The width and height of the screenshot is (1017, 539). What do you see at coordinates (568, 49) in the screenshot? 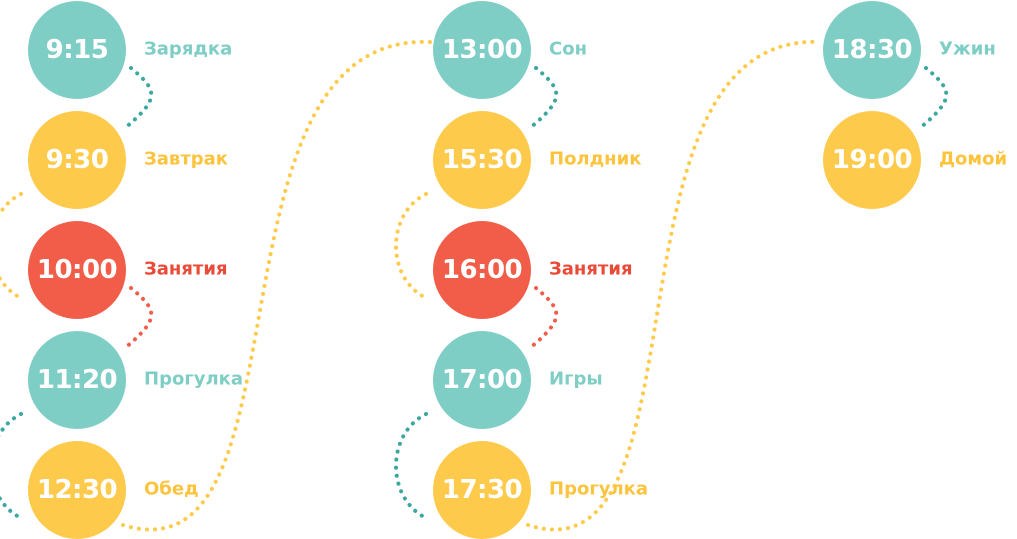
I see `activity-label: Сон` at bounding box center [568, 49].